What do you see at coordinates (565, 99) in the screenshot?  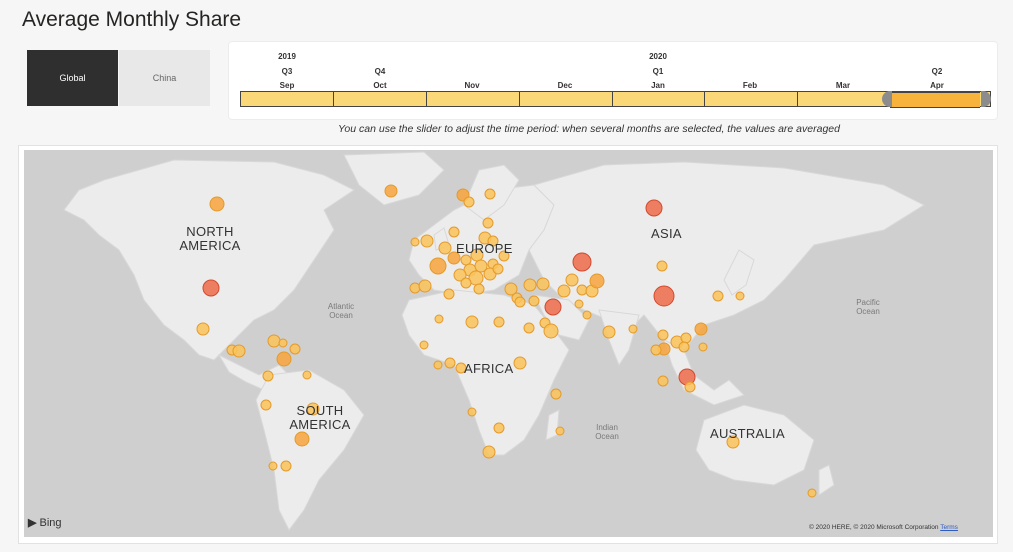 I see `timeline-segment-dec` at bounding box center [565, 99].